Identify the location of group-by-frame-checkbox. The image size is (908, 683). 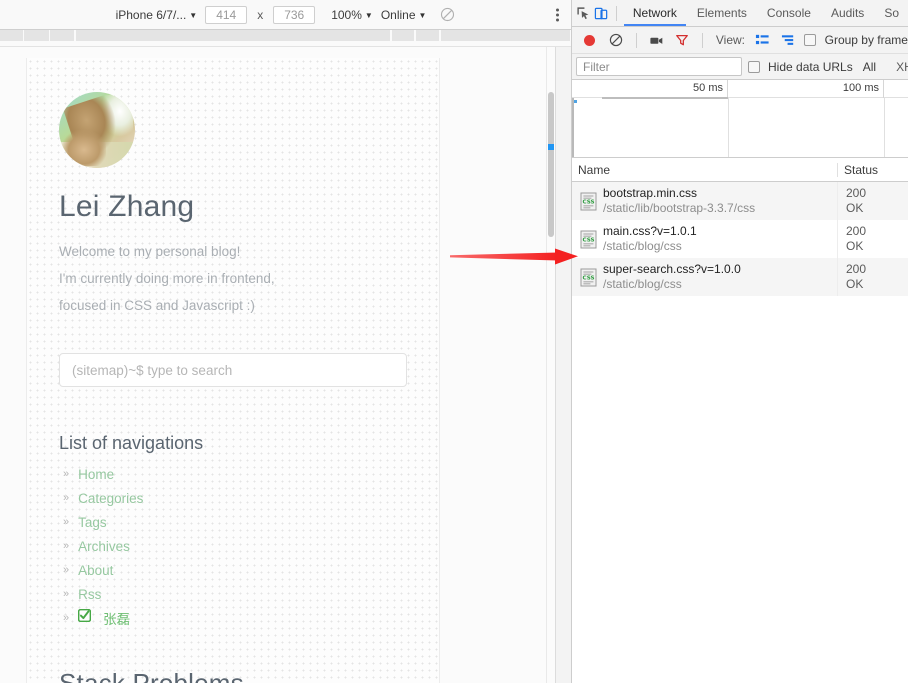
(809, 40).